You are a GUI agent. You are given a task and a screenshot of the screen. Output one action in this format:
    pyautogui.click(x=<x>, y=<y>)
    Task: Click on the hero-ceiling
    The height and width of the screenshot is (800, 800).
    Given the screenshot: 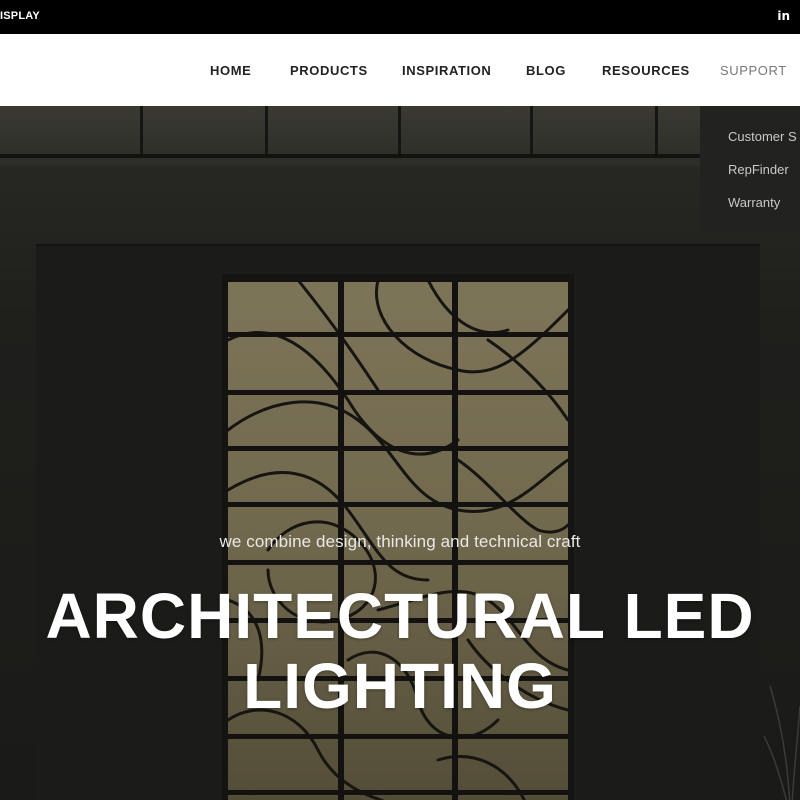 What is the action you would take?
    pyautogui.click(x=400, y=136)
    